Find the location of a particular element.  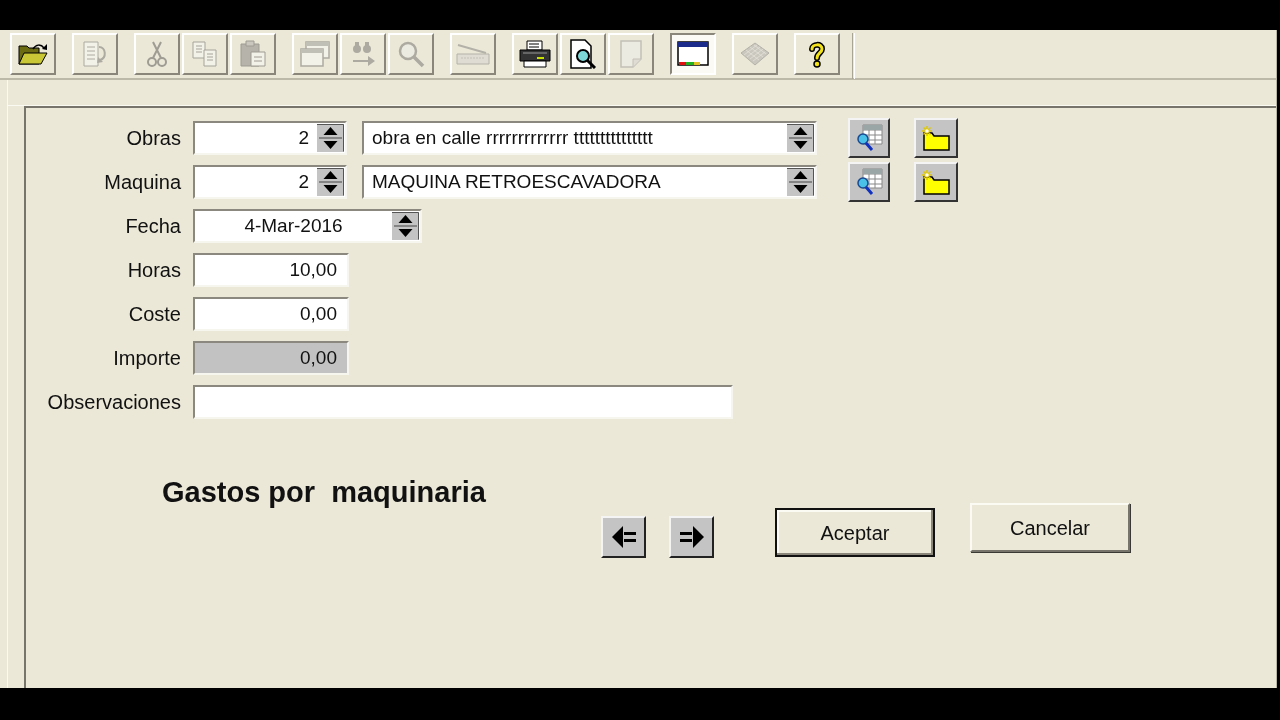

screen-button is located at coordinates (693, 54).